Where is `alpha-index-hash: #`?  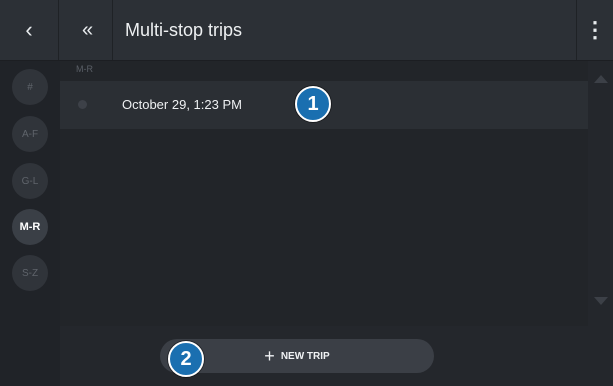 alpha-index-hash: # is located at coordinates (30, 87).